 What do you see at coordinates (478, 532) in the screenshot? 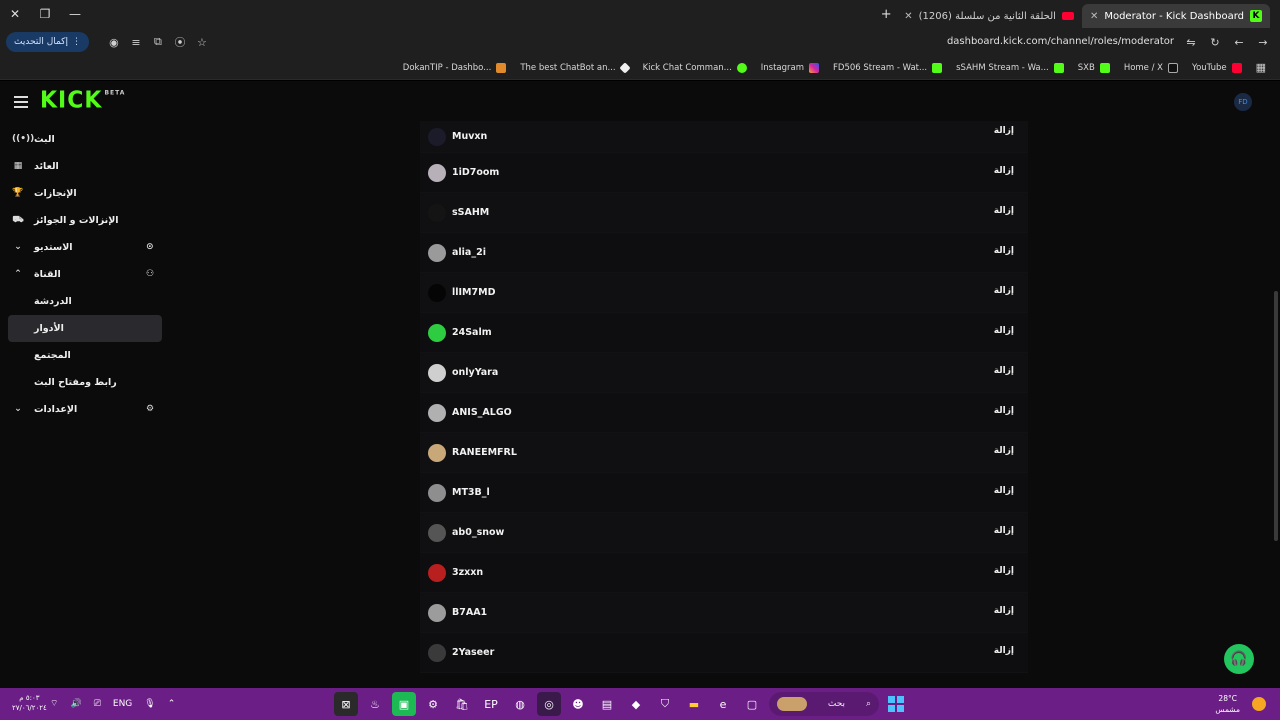
I see `moderator-username: ab0_snow` at bounding box center [478, 532].